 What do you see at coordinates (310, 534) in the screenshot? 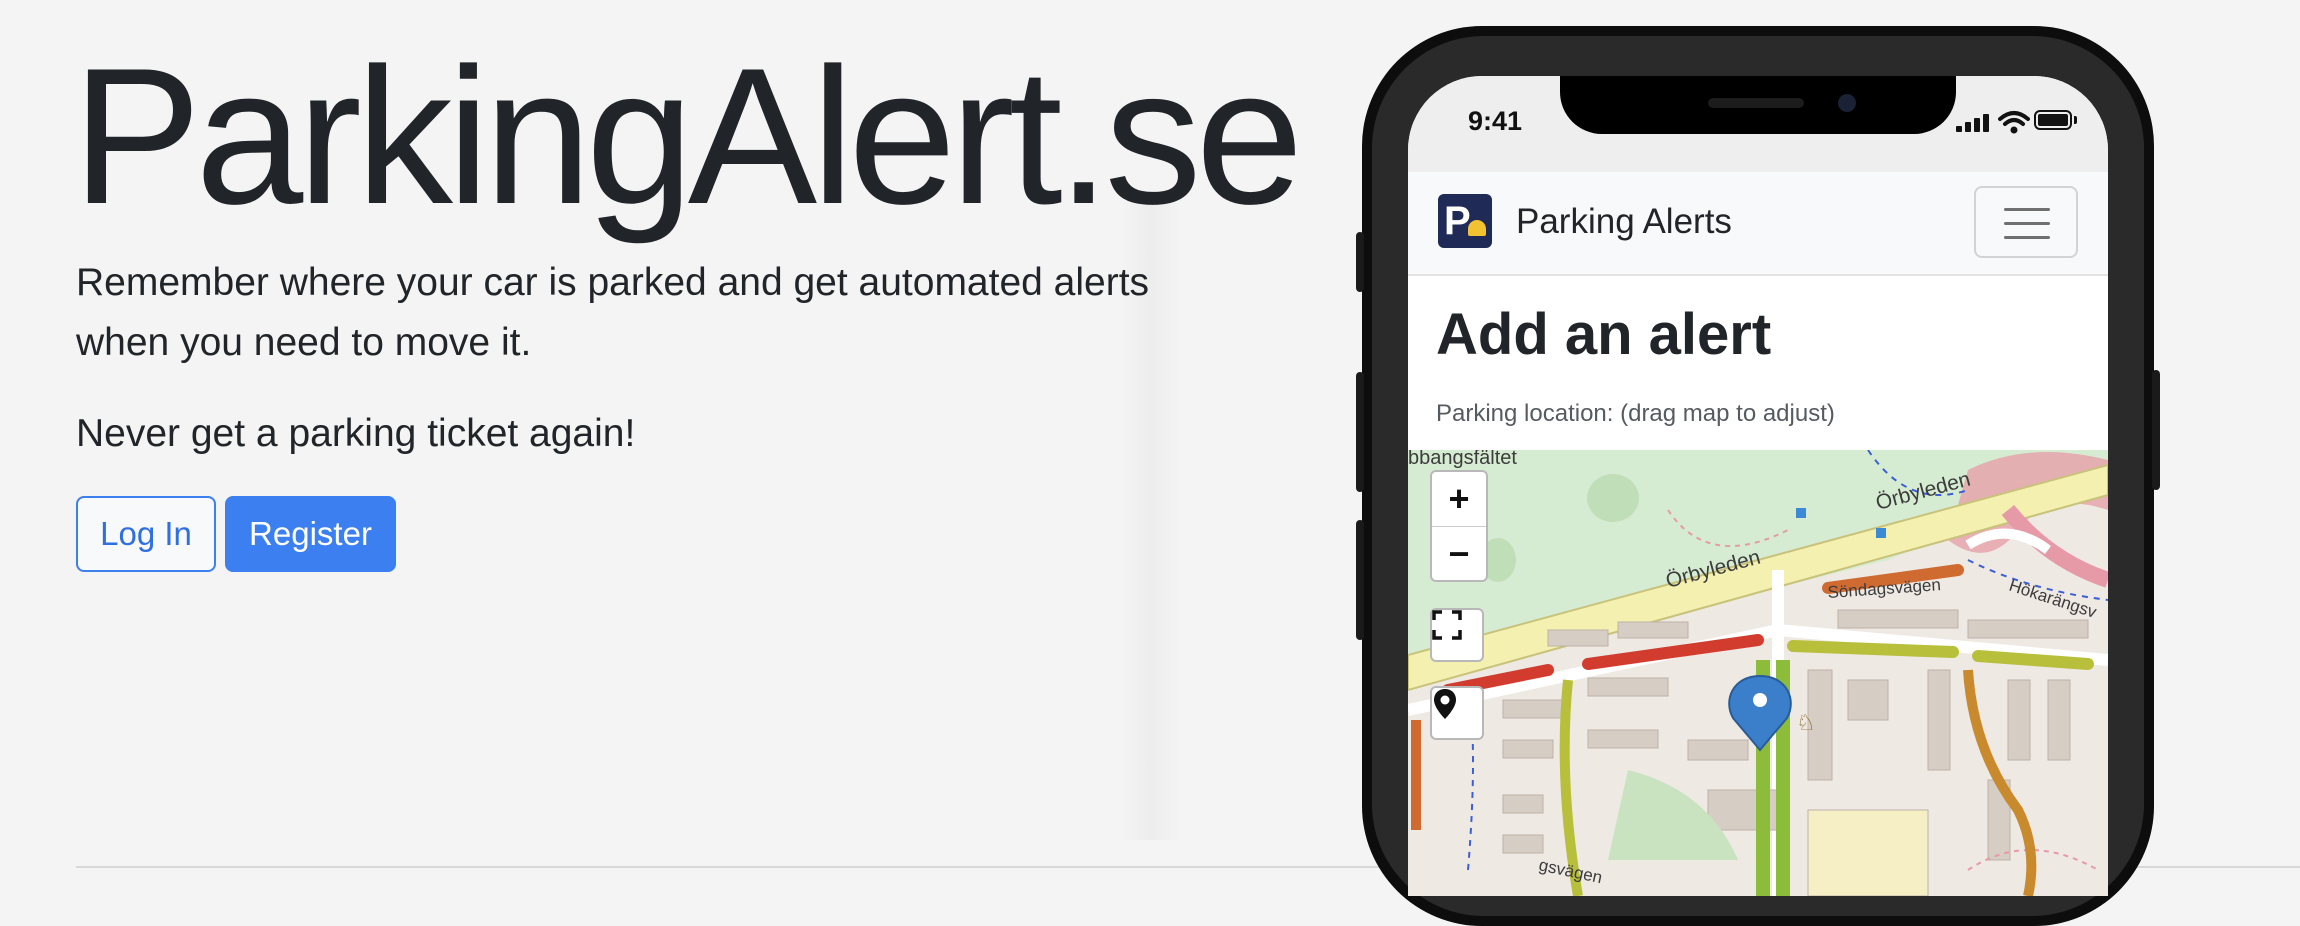
I see `register-button: Register` at bounding box center [310, 534].